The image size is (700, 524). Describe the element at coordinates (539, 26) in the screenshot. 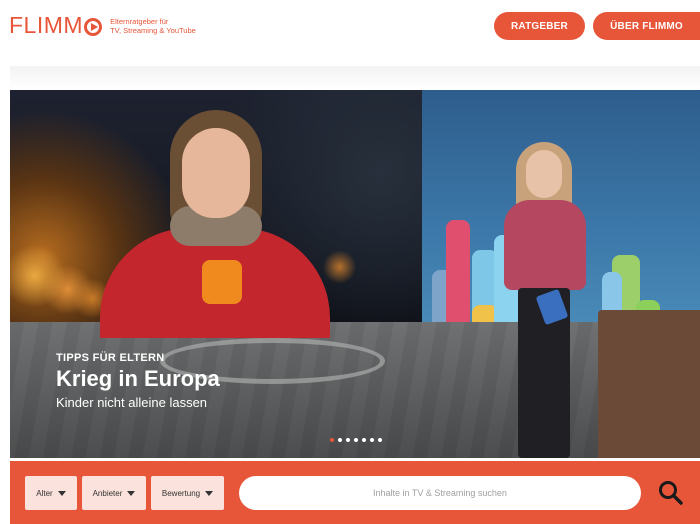

I see `nav-ratgeber-button: RATGEBER` at that location.